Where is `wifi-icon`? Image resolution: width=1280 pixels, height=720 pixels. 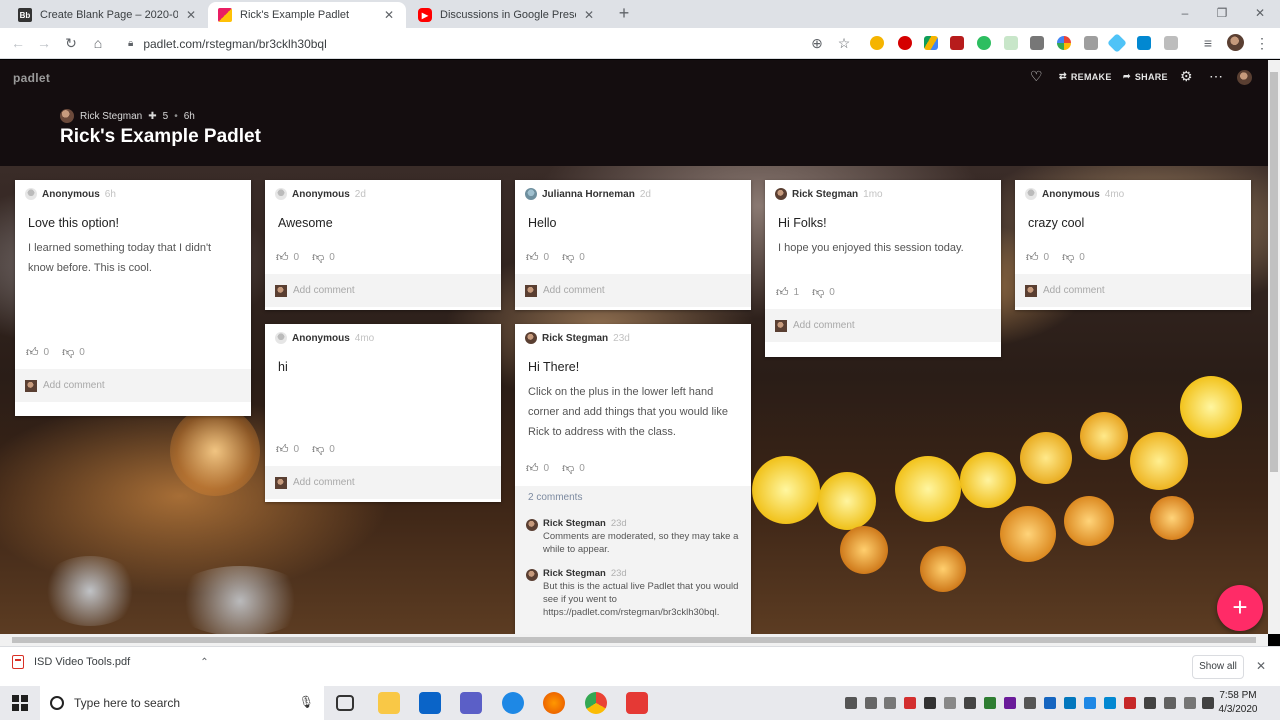 wifi-icon is located at coordinates (1190, 703).